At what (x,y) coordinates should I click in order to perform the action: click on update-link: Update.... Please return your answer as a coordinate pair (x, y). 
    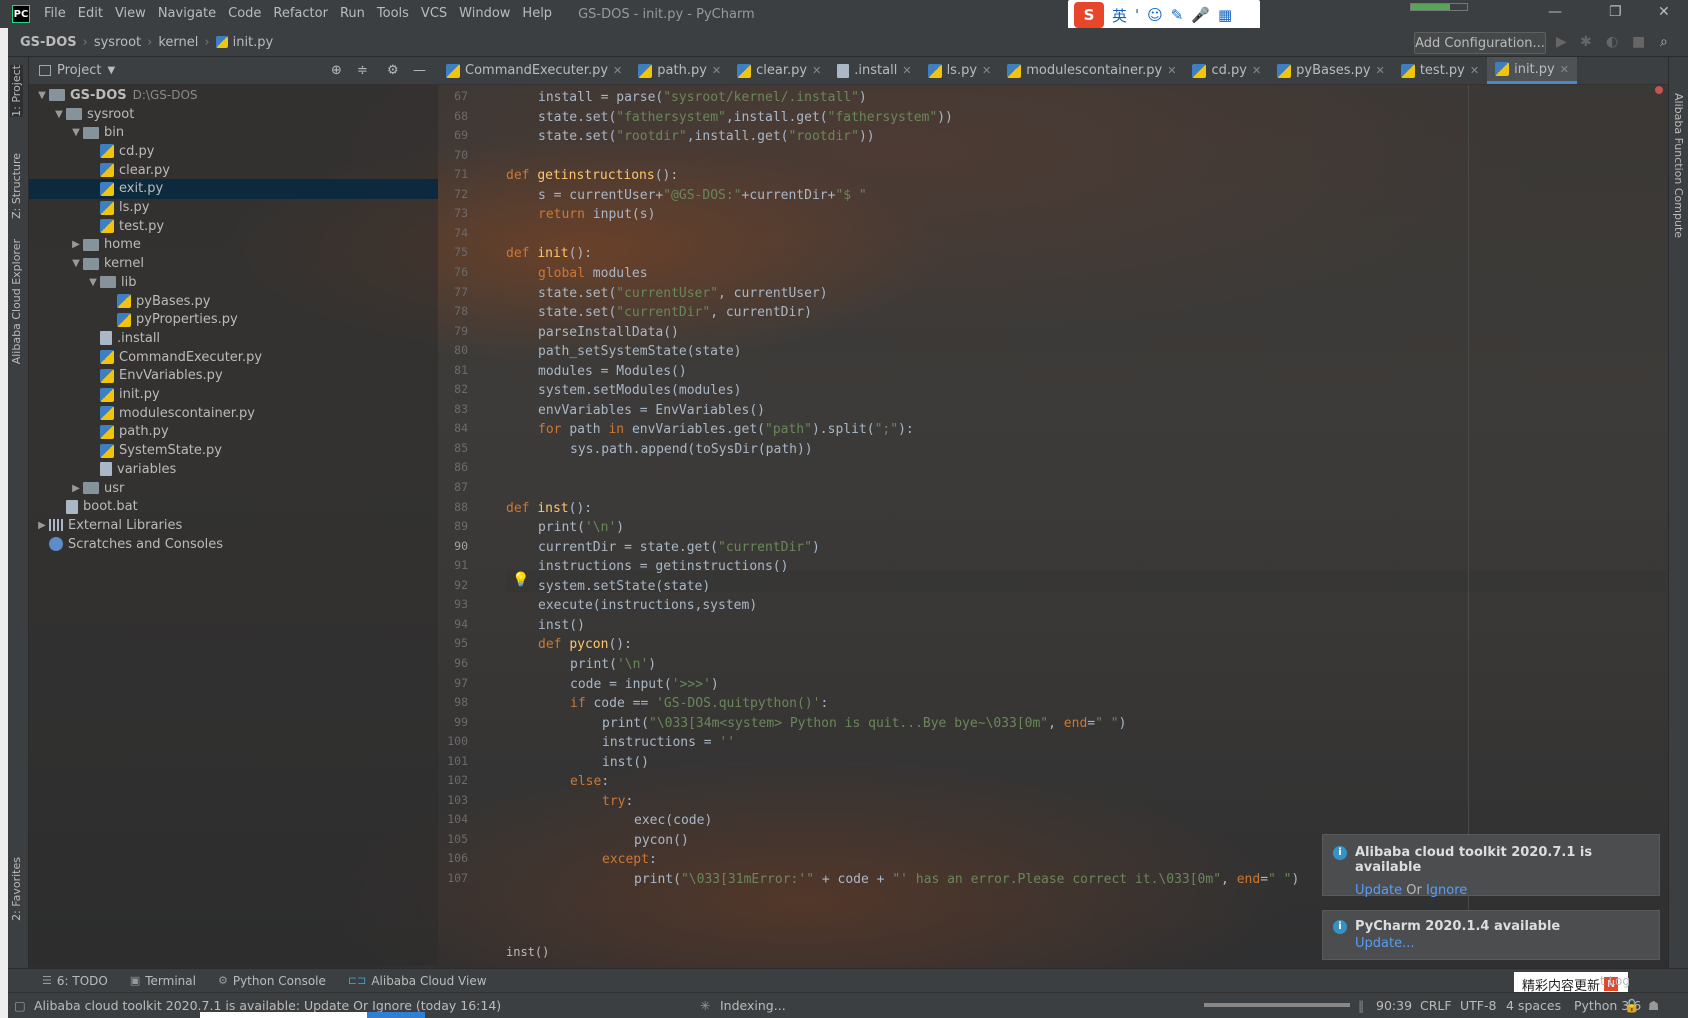
    Looking at the image, I should click on (1384, 943).